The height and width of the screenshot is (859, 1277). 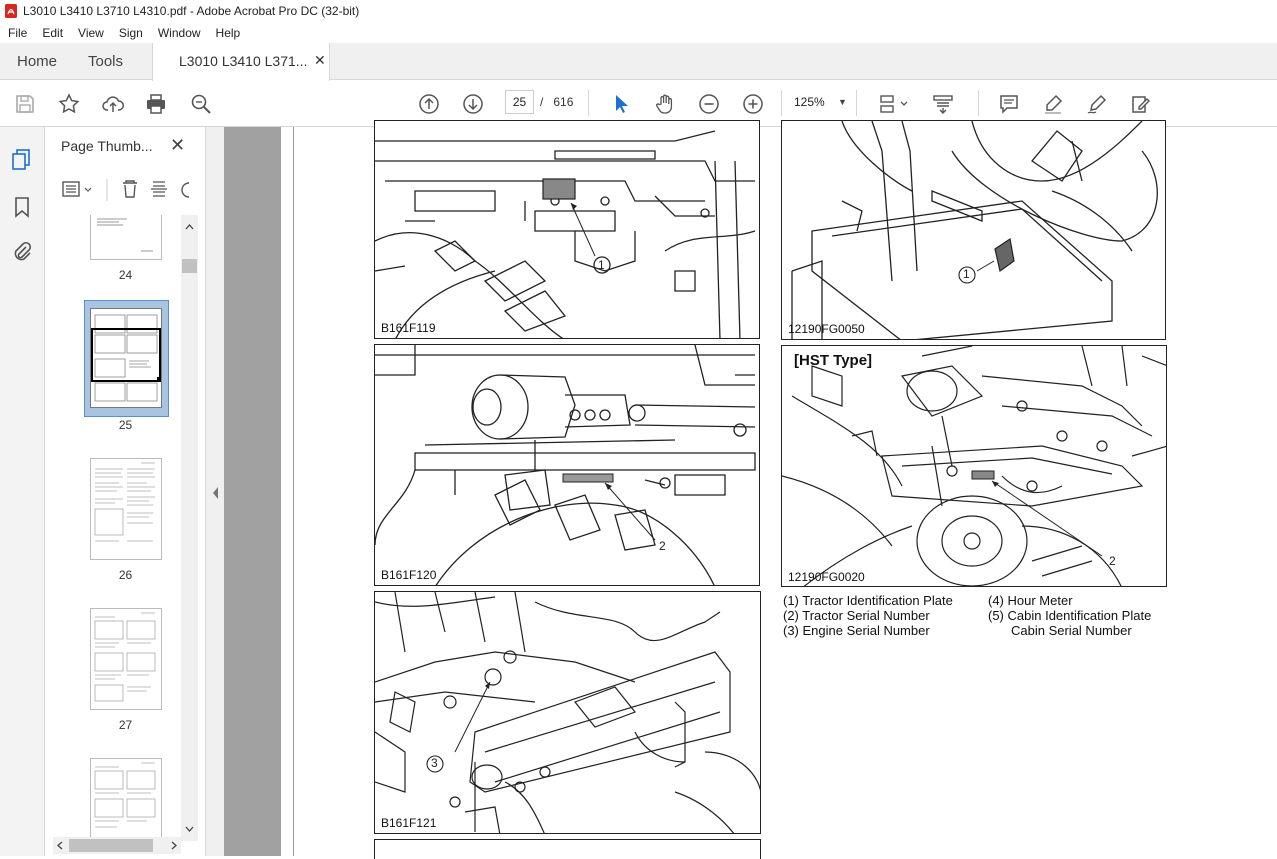 What do you see at coordinates (856, 630) in the screenshot?
I see `legend-item: (3) Engine Serial Number` at bounding box center [856, 630].